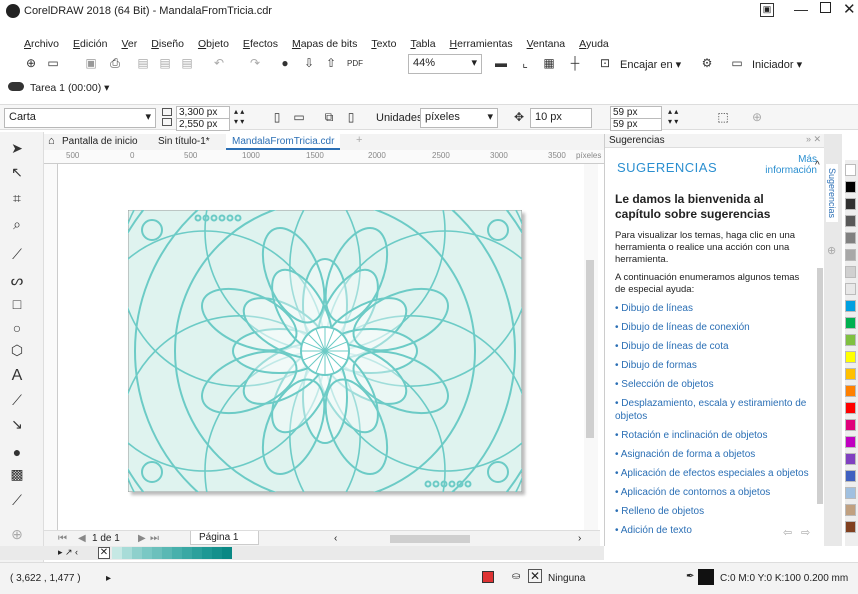 The height and width of the screenshot is (594, 858). Describe the element at coordinates (255, 63) in the screenshot. I see `redo-icon: ↷` at that location.